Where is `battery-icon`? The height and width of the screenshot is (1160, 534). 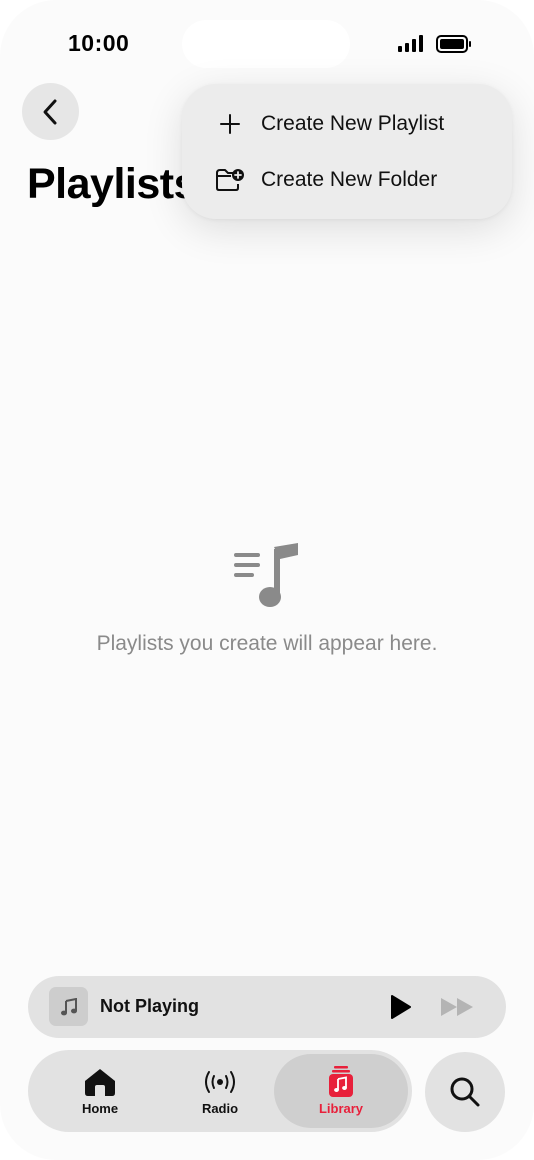 battery-icon is located at coordinates (453, 44).